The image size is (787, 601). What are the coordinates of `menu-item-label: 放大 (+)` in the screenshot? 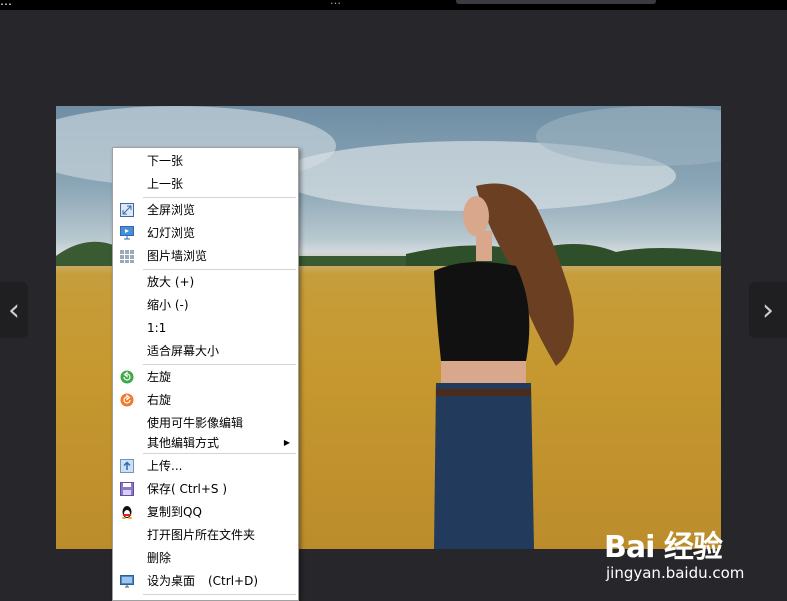 It's located at (171, 282).